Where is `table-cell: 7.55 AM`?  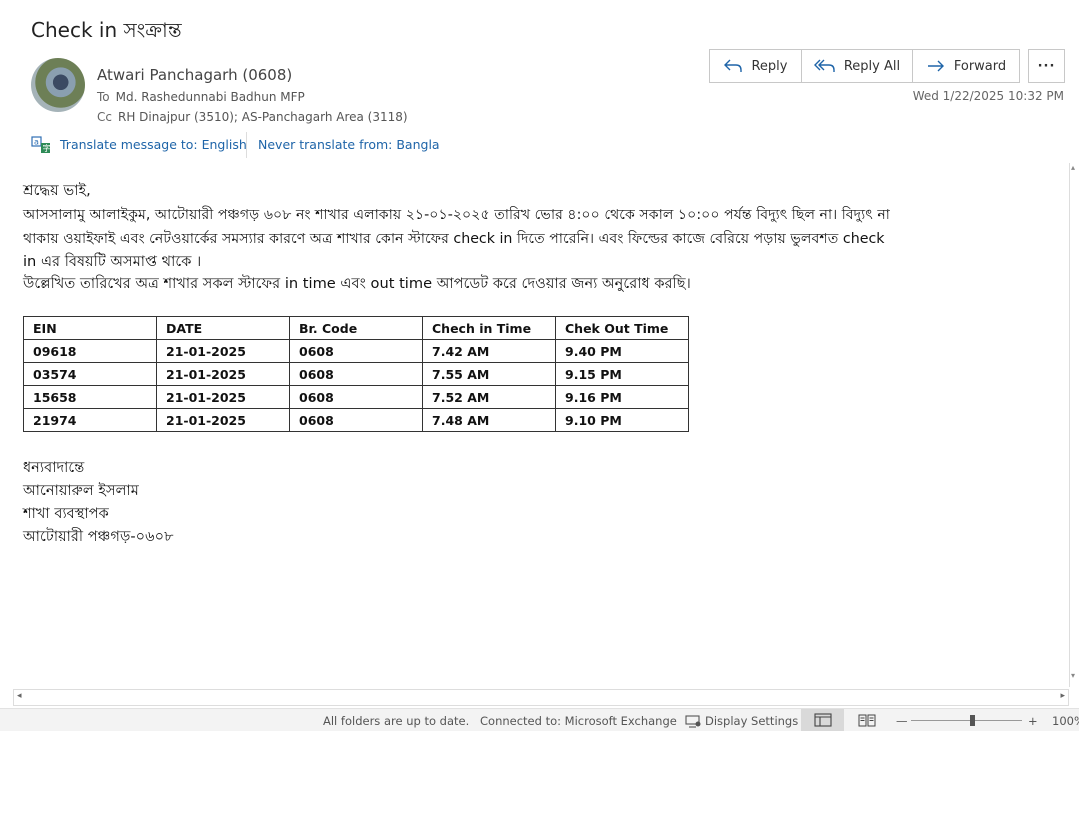 table-cell: 7.55 AM is located at coordinates (489, 374).